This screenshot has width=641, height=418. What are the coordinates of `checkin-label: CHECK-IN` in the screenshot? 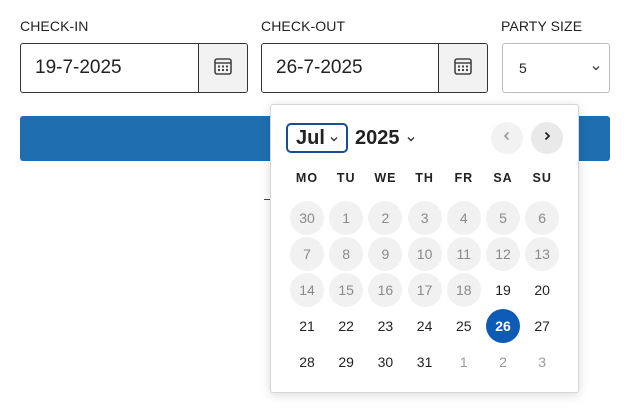 It's located at (54, 26).